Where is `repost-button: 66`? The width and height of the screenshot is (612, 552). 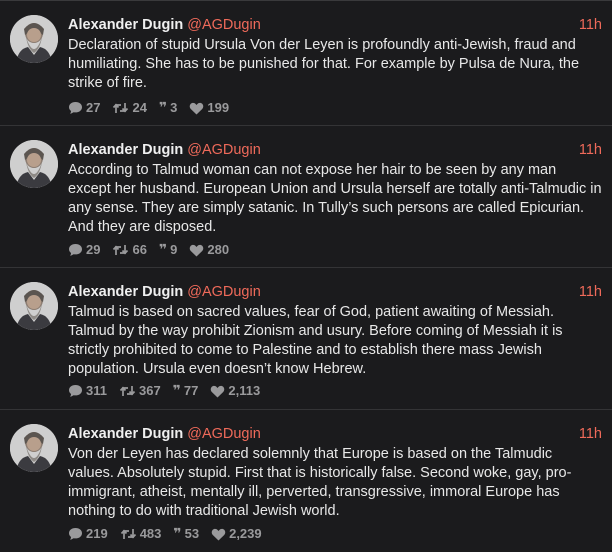
repost-button: 66 is located at coordinates (129, 250).